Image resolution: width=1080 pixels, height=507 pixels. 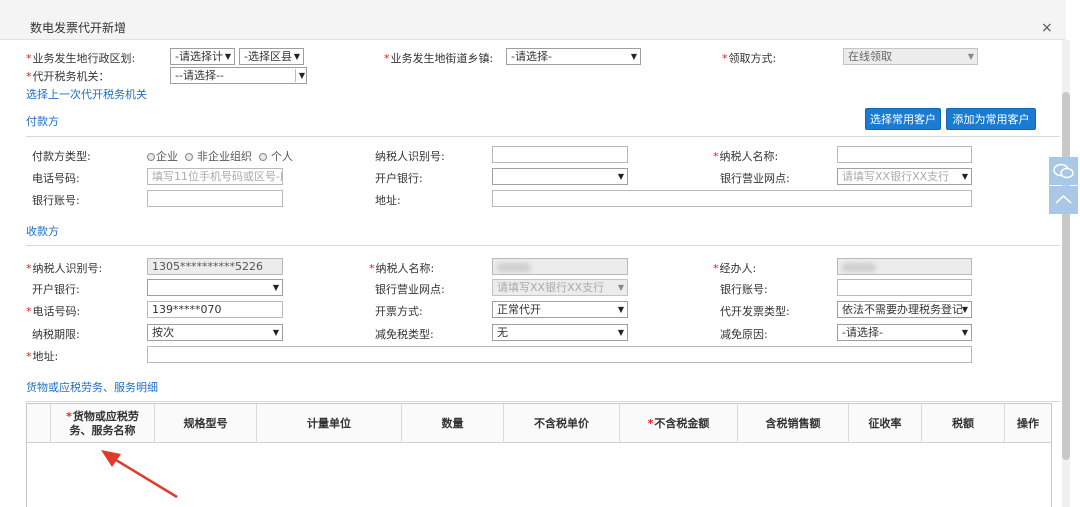 I want to click on payee-account-label: 银行账号:, so click(x=744, y=289).